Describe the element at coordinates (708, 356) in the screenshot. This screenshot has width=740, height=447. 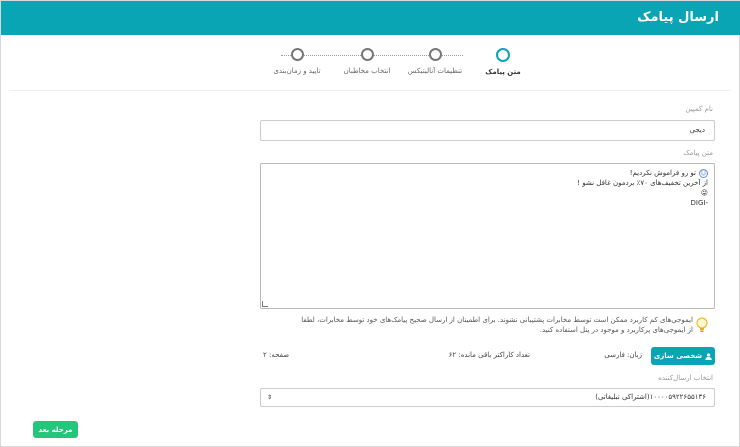
I see `user-icon` at that location.